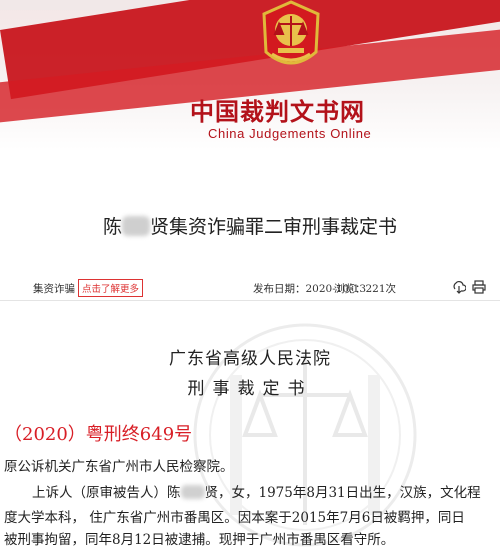 The width and height of the screenshot is (500, 555). What do you see at coordinates (250, 289) in the screenshot?
I see `document-meta-bar: 集资诈骗 点击了解更多 发布日期：2020-10-13 浏览：221次` at bounding box center [250, 289].